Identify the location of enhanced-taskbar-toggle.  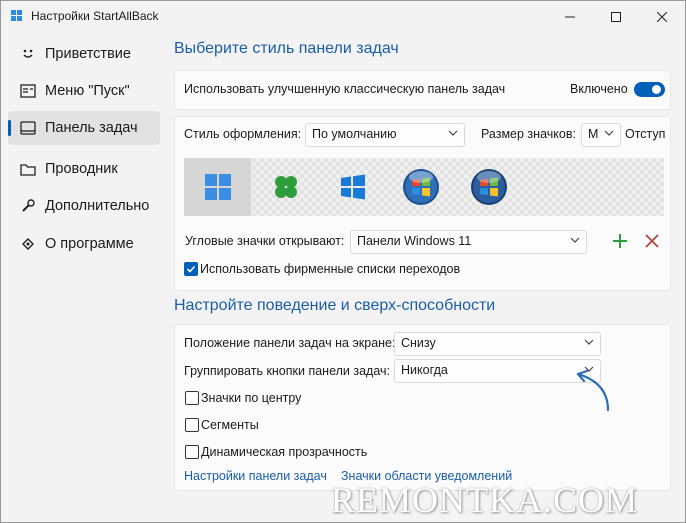
(649, 89).